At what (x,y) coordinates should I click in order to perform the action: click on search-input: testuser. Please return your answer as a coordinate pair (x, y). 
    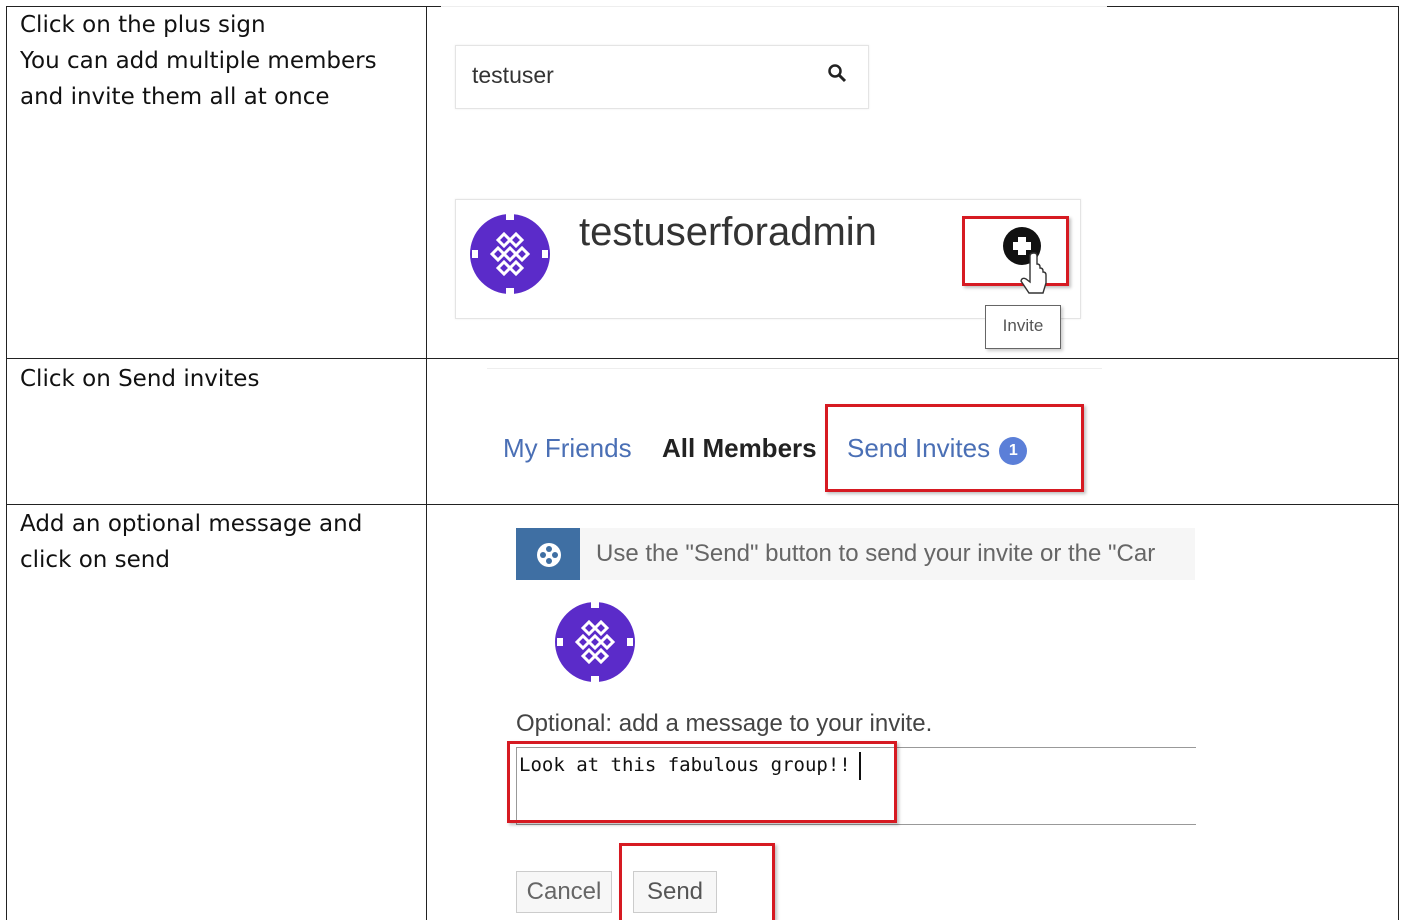
    Looking at the image, I should click on (513, 75).